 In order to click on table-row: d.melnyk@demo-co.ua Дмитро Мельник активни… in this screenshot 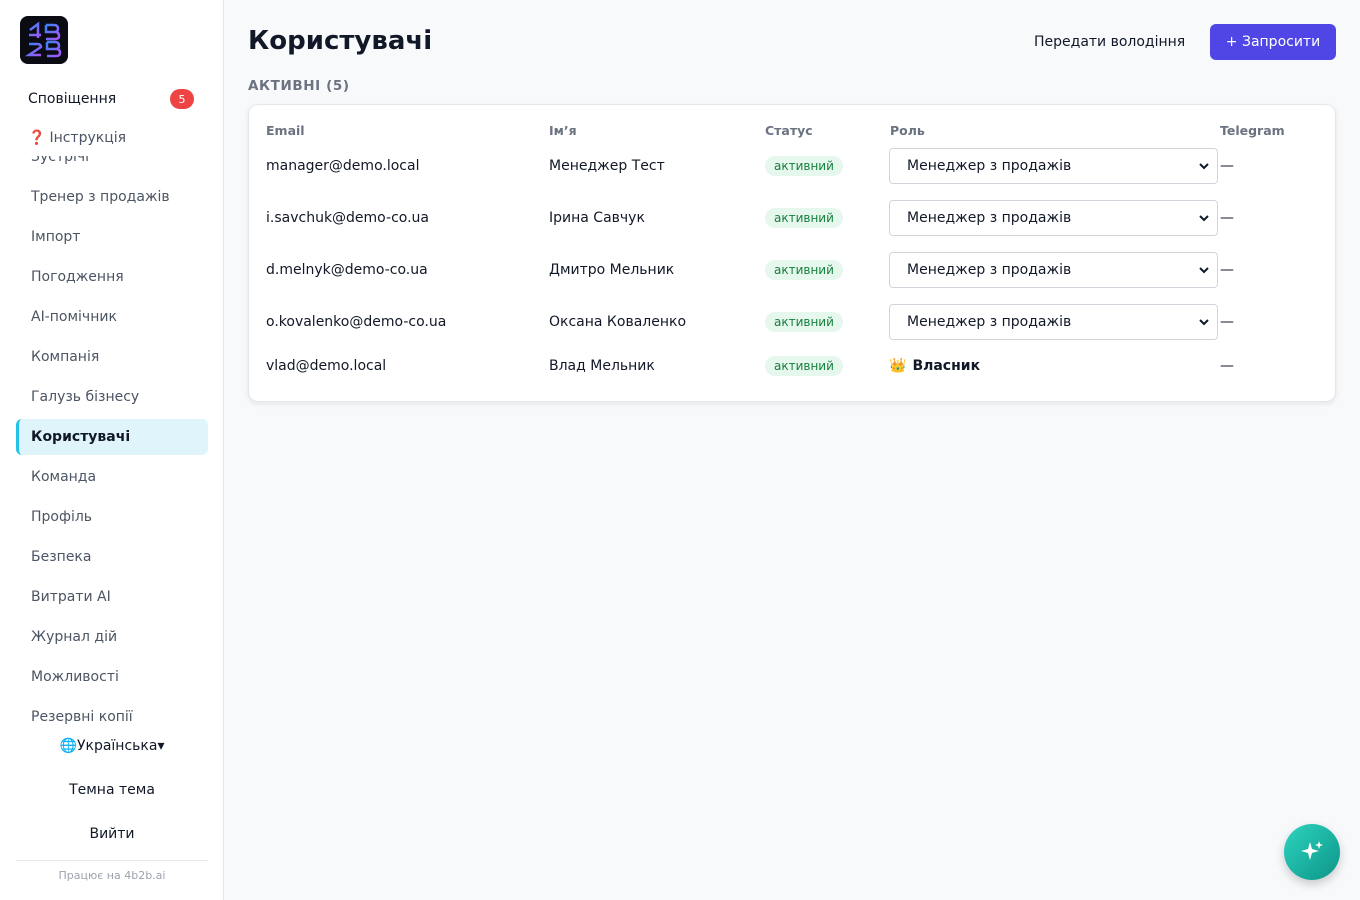, I will do `click(793, 270)`.